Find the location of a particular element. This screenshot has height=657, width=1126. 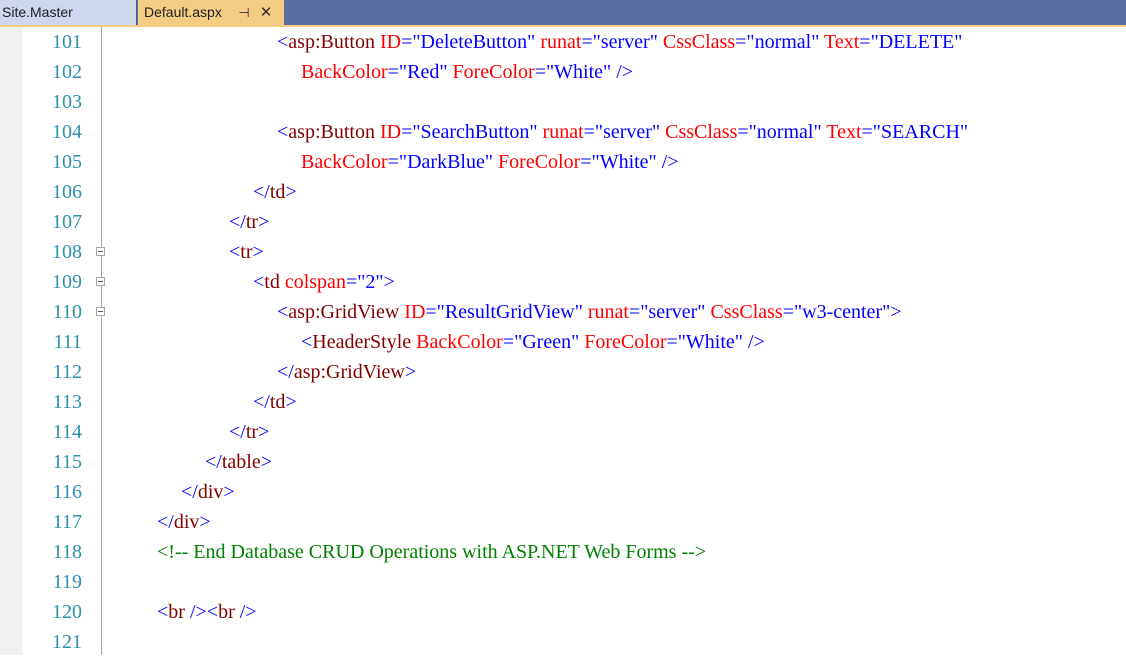

code-line: 107 </tr> is located at coordinates (563, 222).